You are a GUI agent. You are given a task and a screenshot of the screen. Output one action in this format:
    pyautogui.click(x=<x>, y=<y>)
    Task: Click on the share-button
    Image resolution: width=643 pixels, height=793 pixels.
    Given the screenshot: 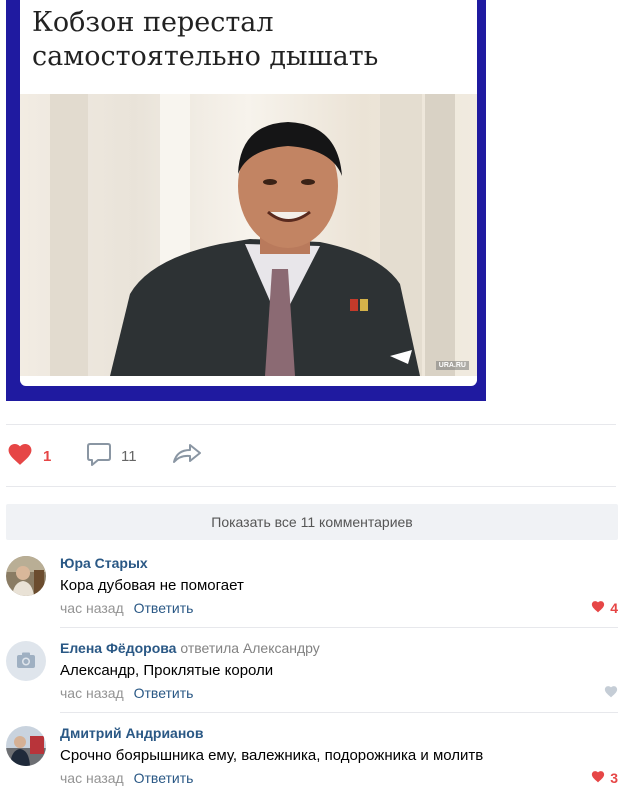 What is the action you would take?
    pyautogui.click(x=187, y=456)
    